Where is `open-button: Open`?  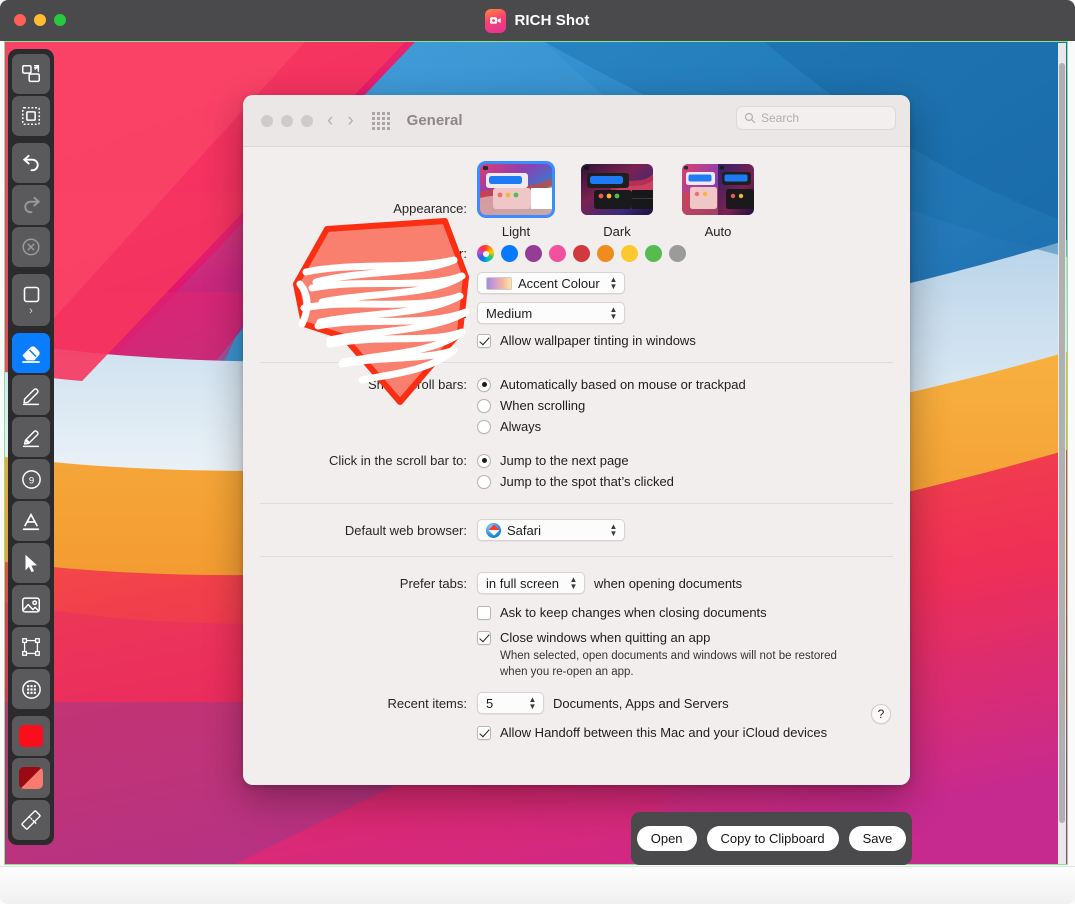
open-button: Open is located at coordinates (666, 838).